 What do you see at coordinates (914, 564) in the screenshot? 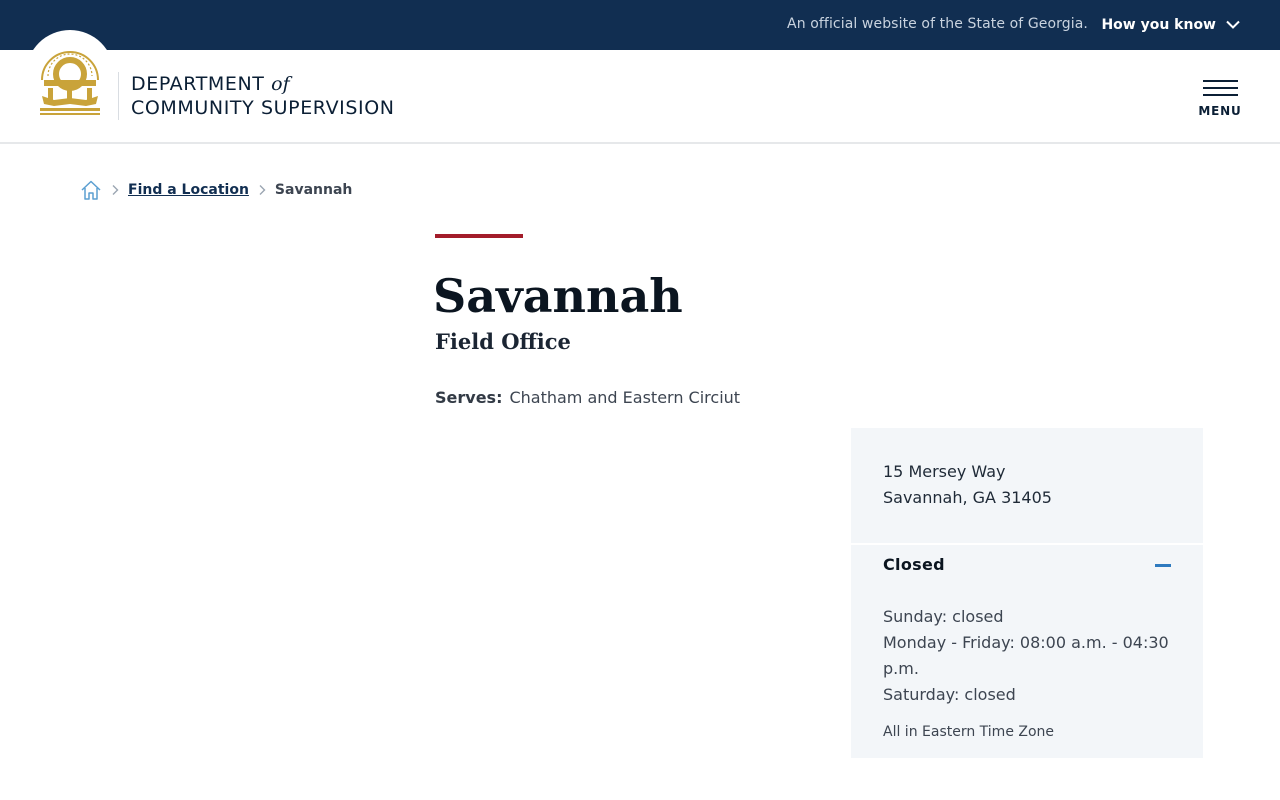
I see `office-status: Closed` at bounding box center [914, 564].